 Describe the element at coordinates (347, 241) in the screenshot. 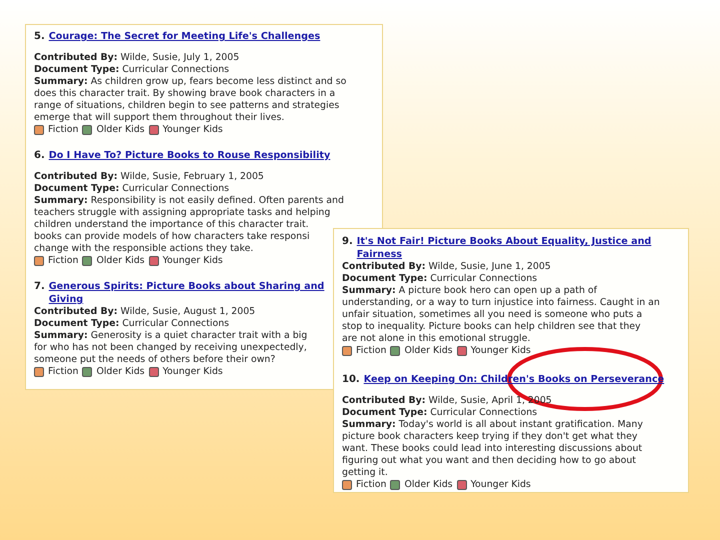

I see `item-number: 9.` at that location.